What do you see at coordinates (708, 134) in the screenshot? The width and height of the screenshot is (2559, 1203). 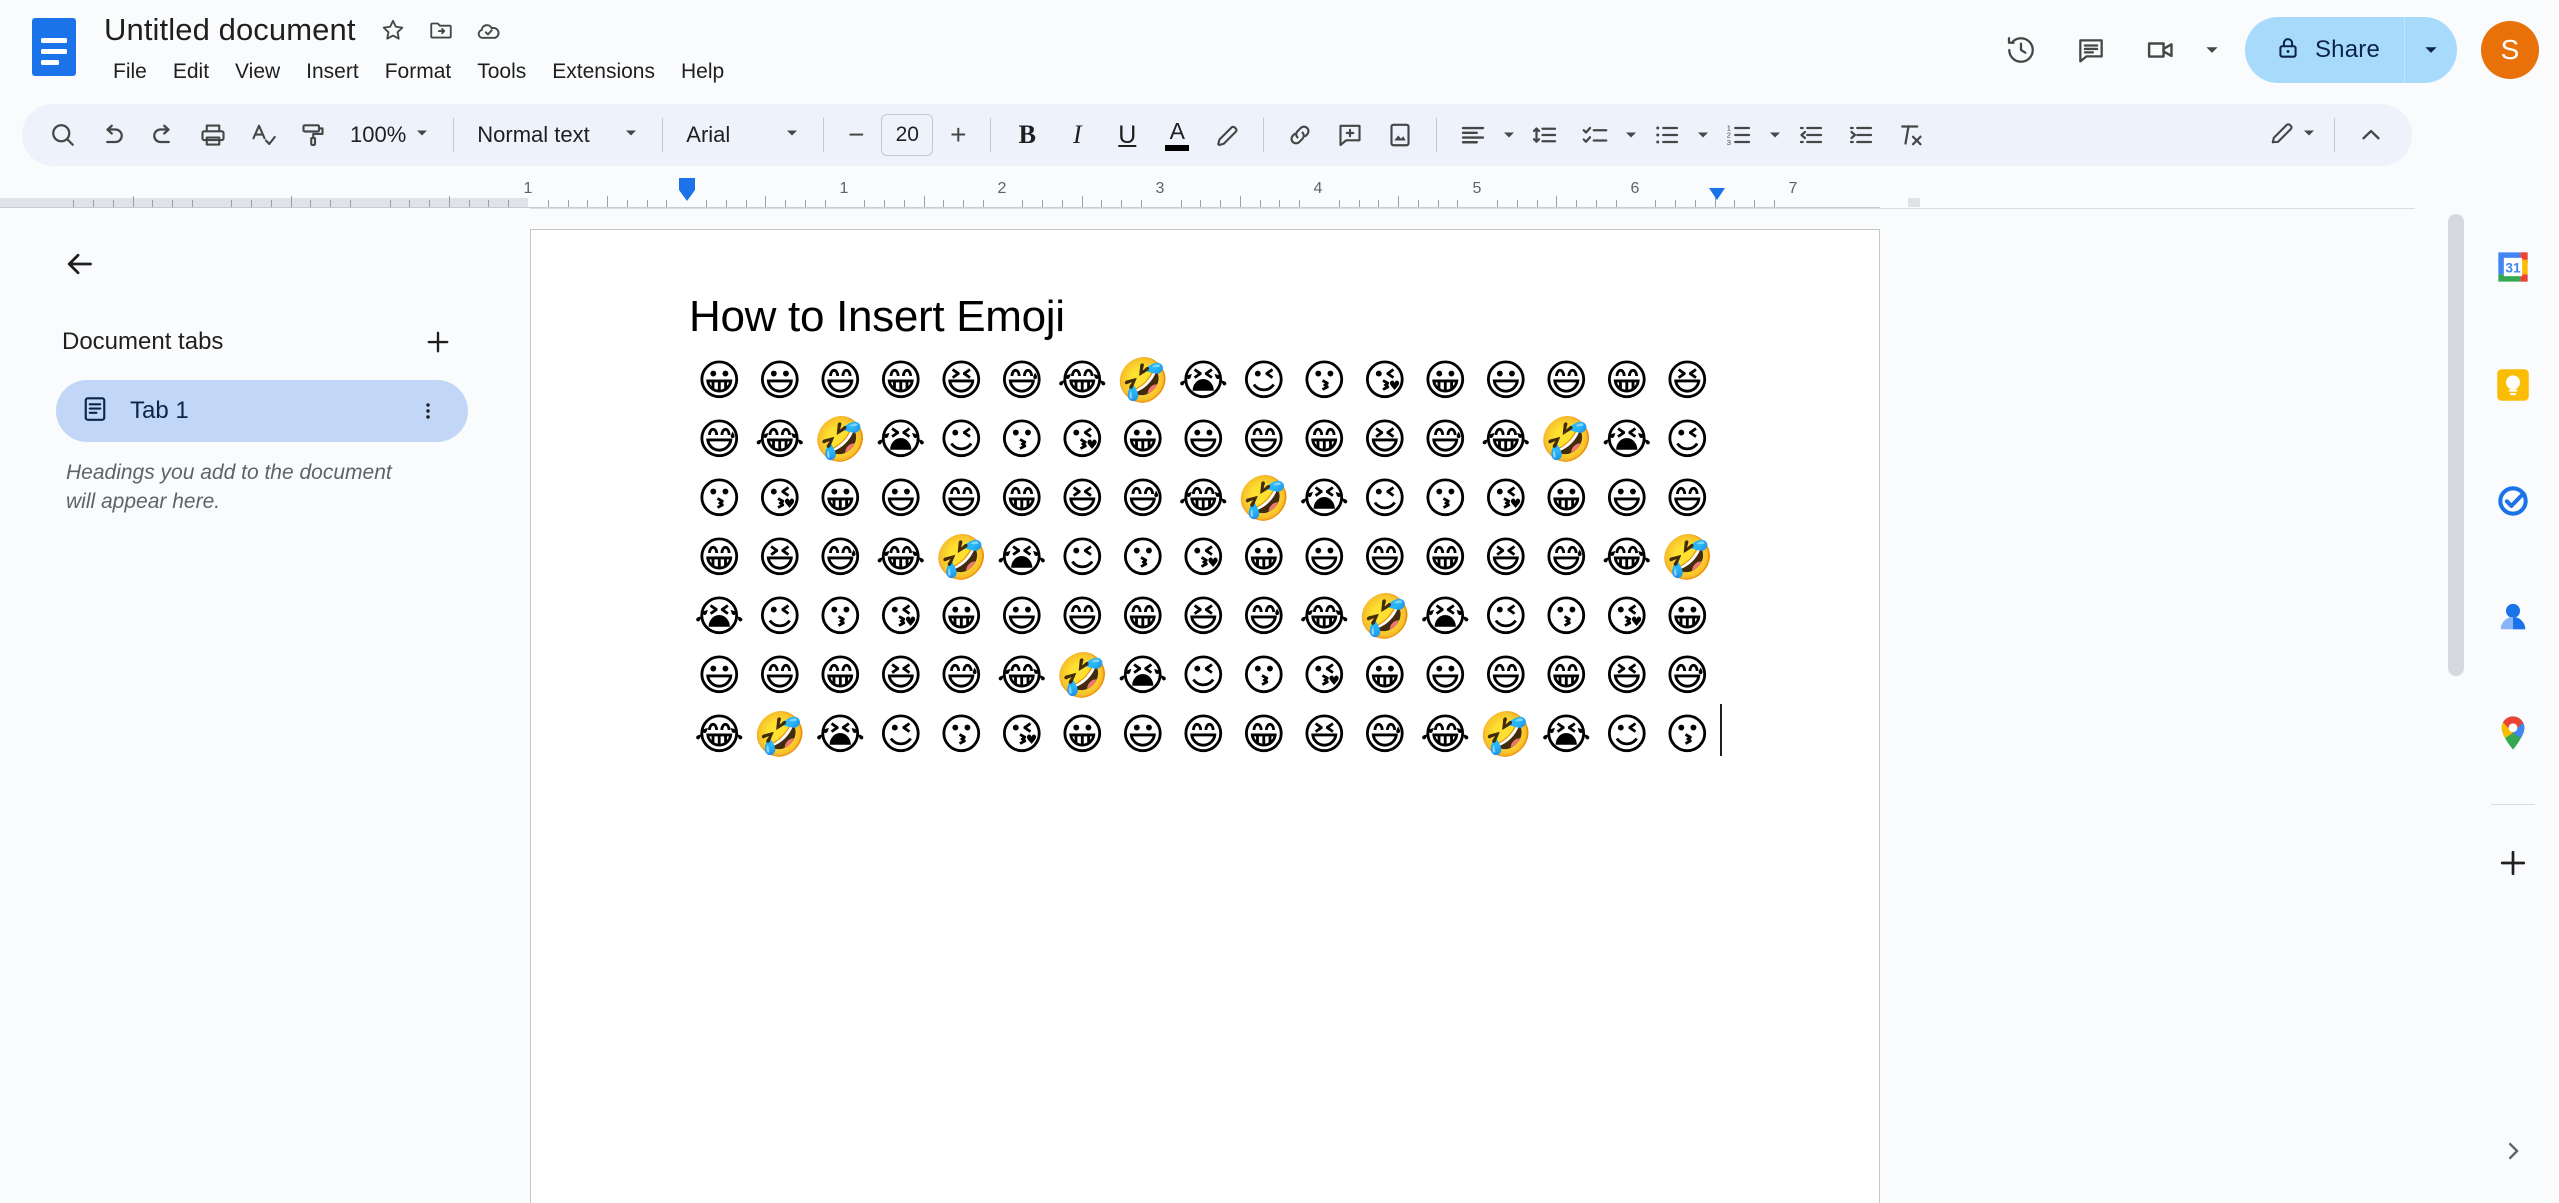 I see `font-family-value: Arial` at bounding box center [708, 134].